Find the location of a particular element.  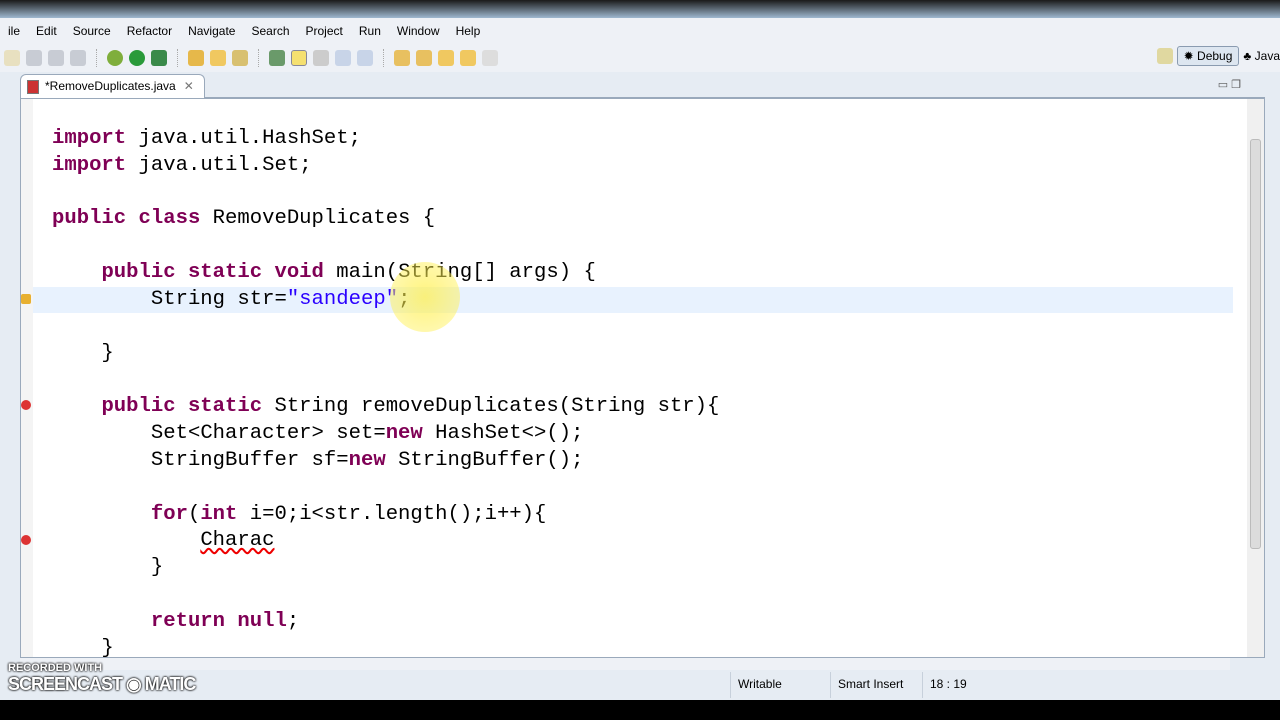

code-line: import java.util.HashSet; is located at coordinates (385, 139).